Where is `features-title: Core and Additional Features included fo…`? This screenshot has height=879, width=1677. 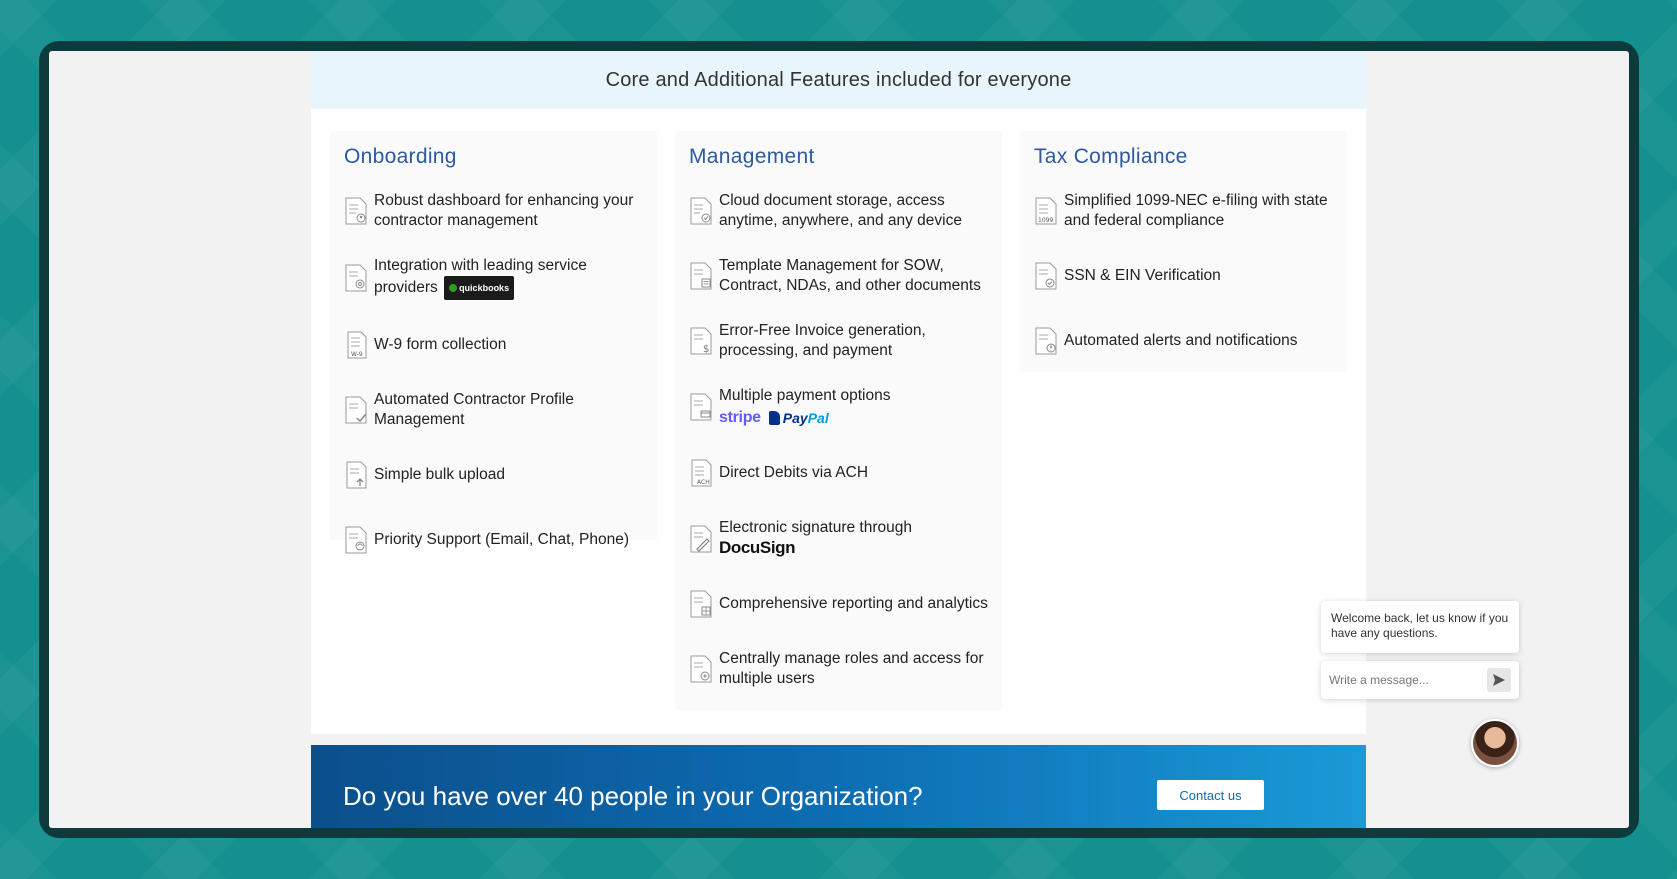 features-title: Core and Additional Features included fo… is located at coordinates (838, 79).